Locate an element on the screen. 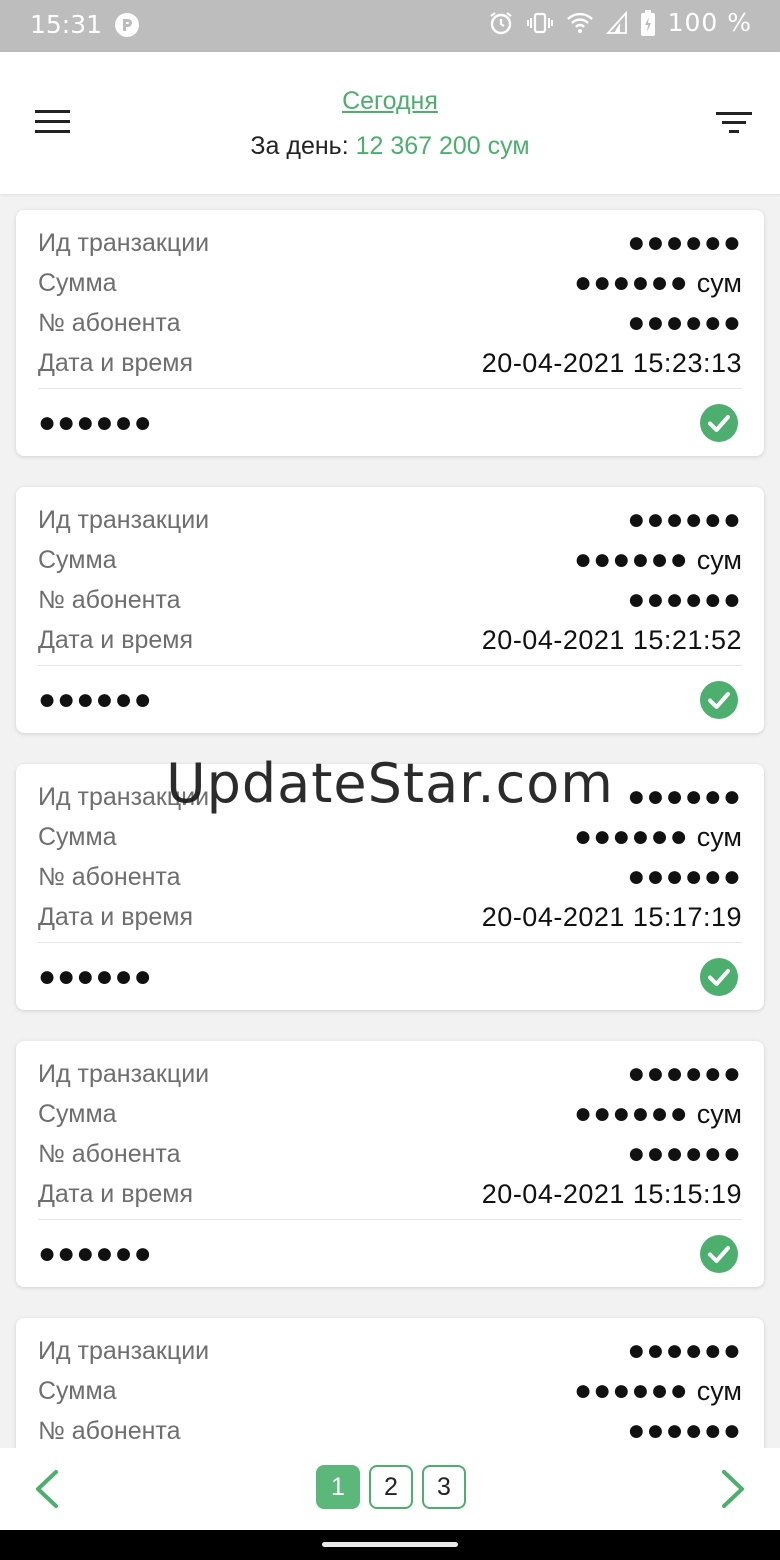 This screenshot has height=1560, width=780. chevron-left-icon is located at coordinates (47, 1489).